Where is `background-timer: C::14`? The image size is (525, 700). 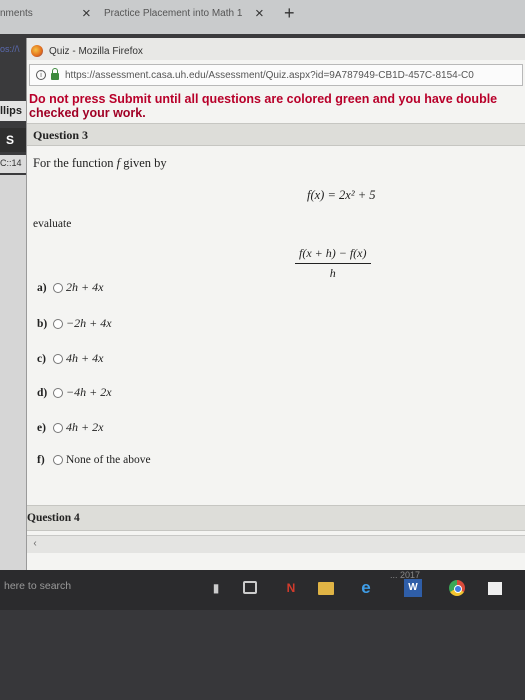
background-timer: C::14 is located at coordinates (13, 164).